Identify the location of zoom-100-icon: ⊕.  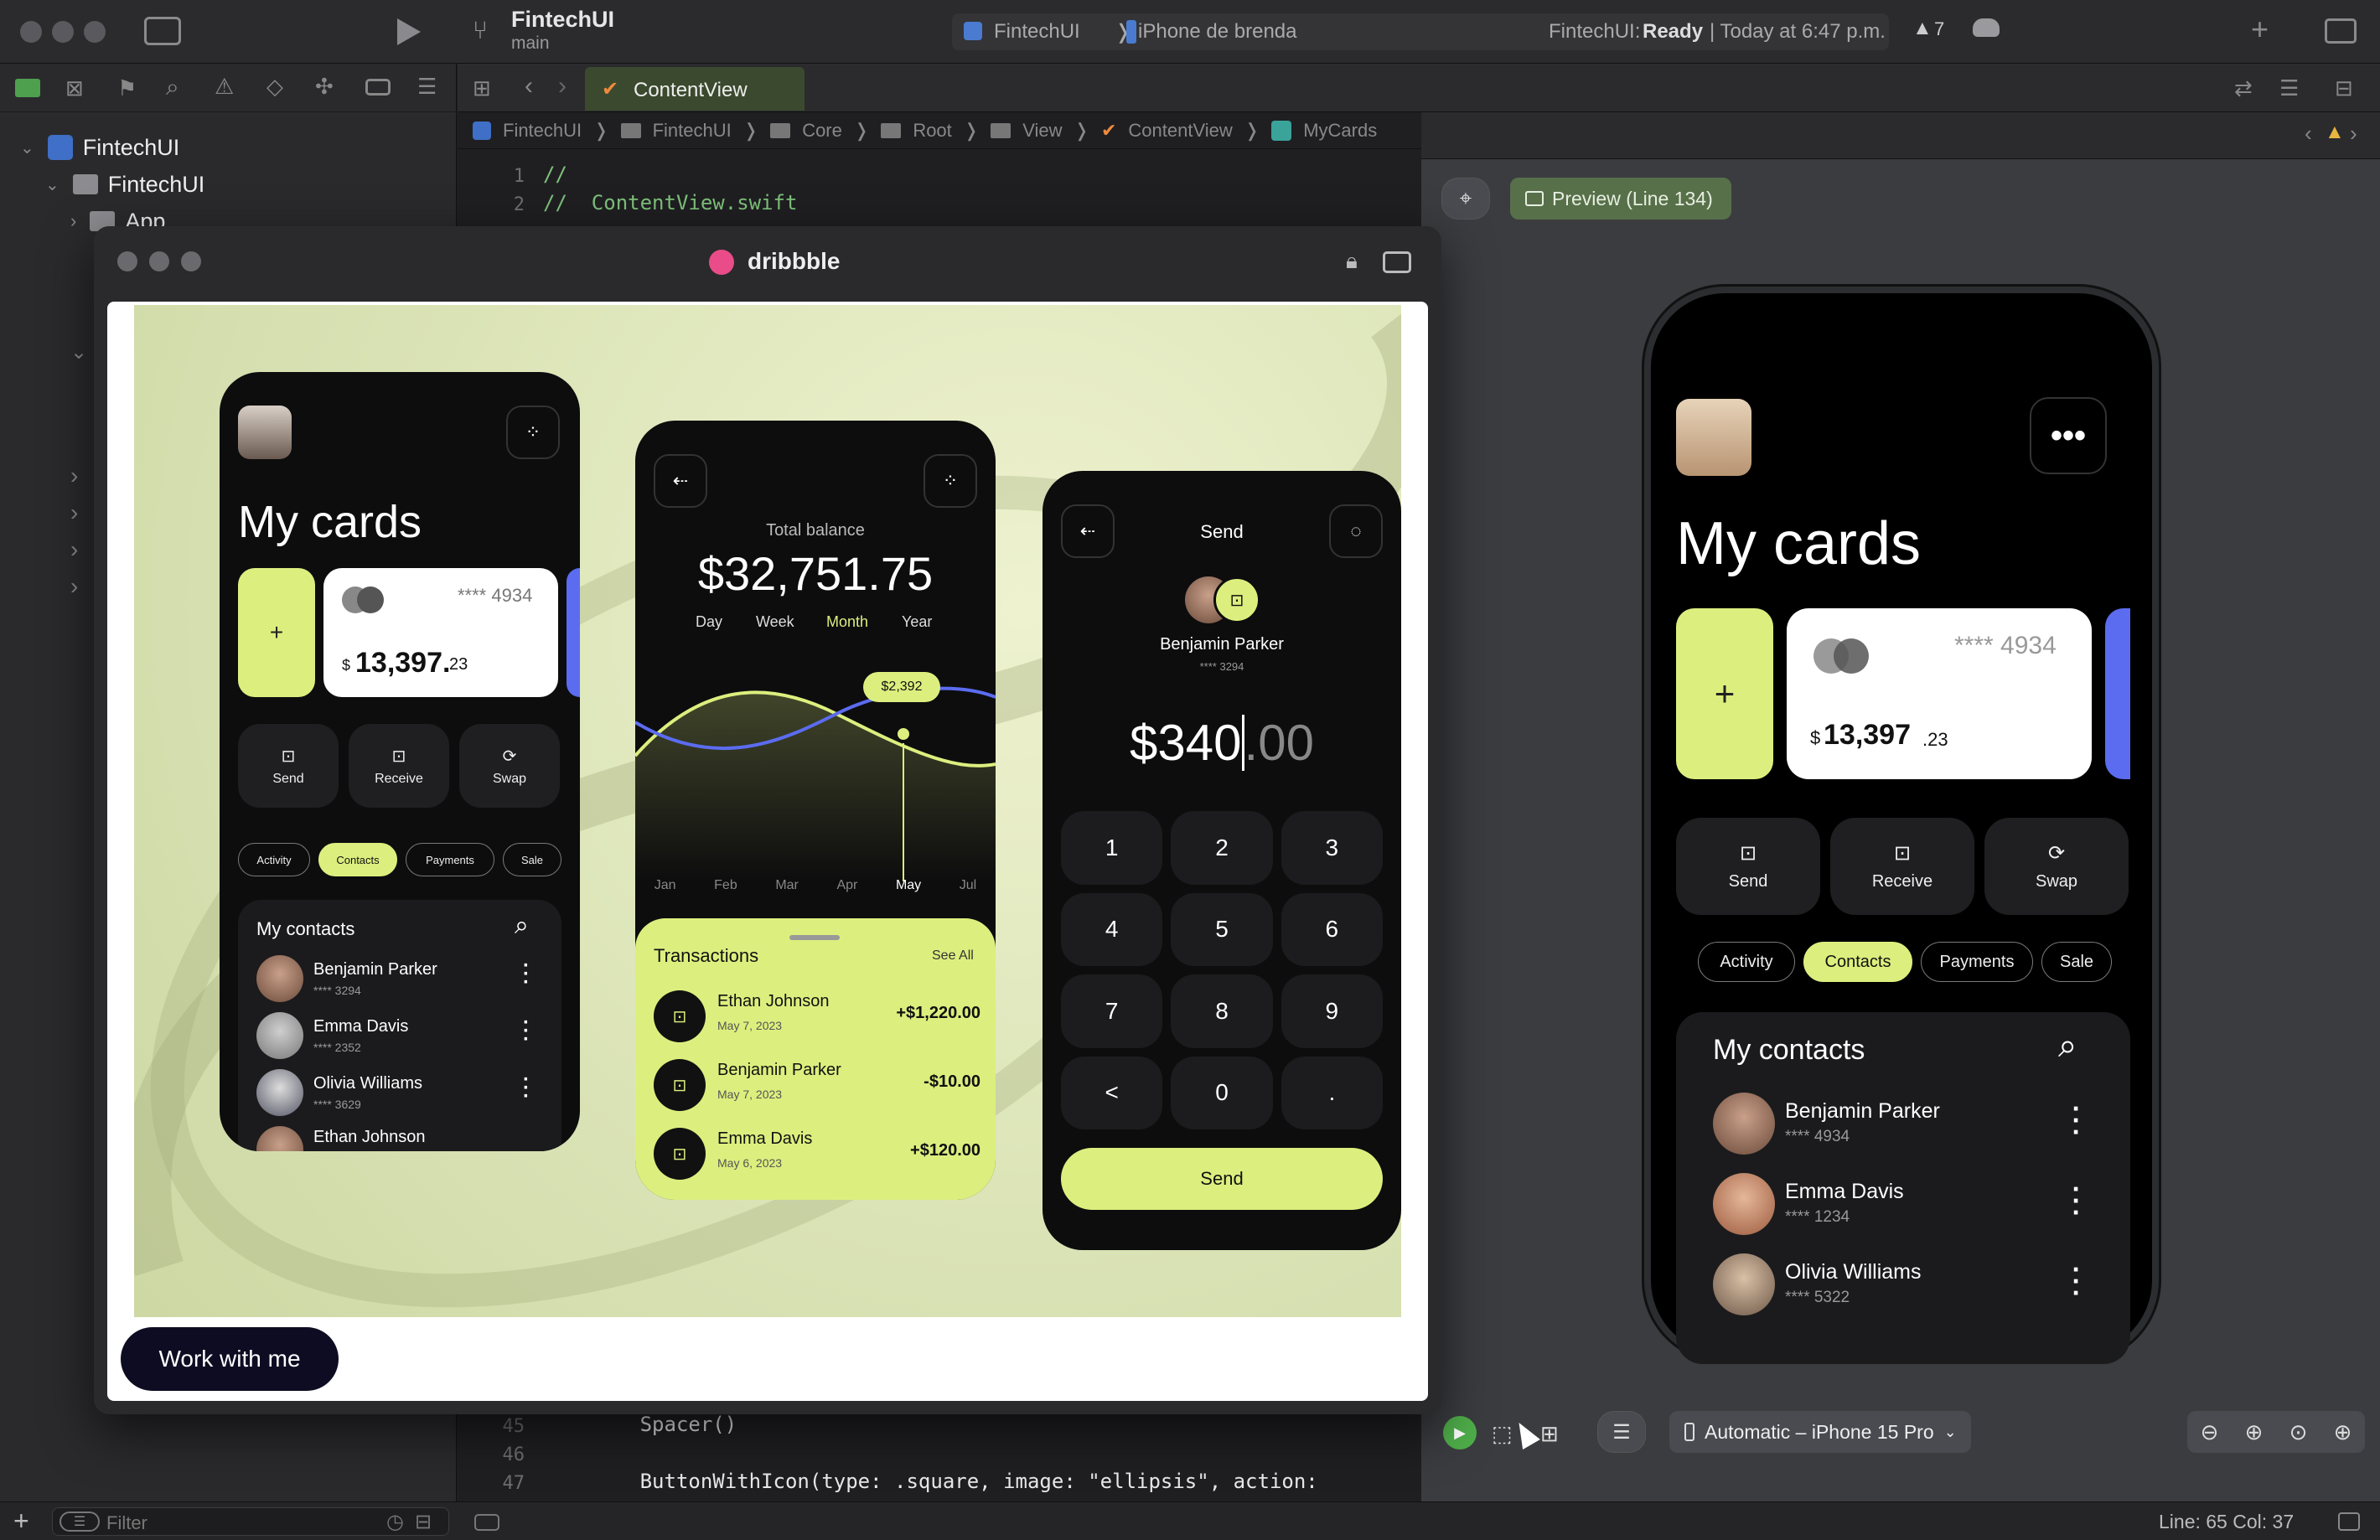
(2343, 1432).